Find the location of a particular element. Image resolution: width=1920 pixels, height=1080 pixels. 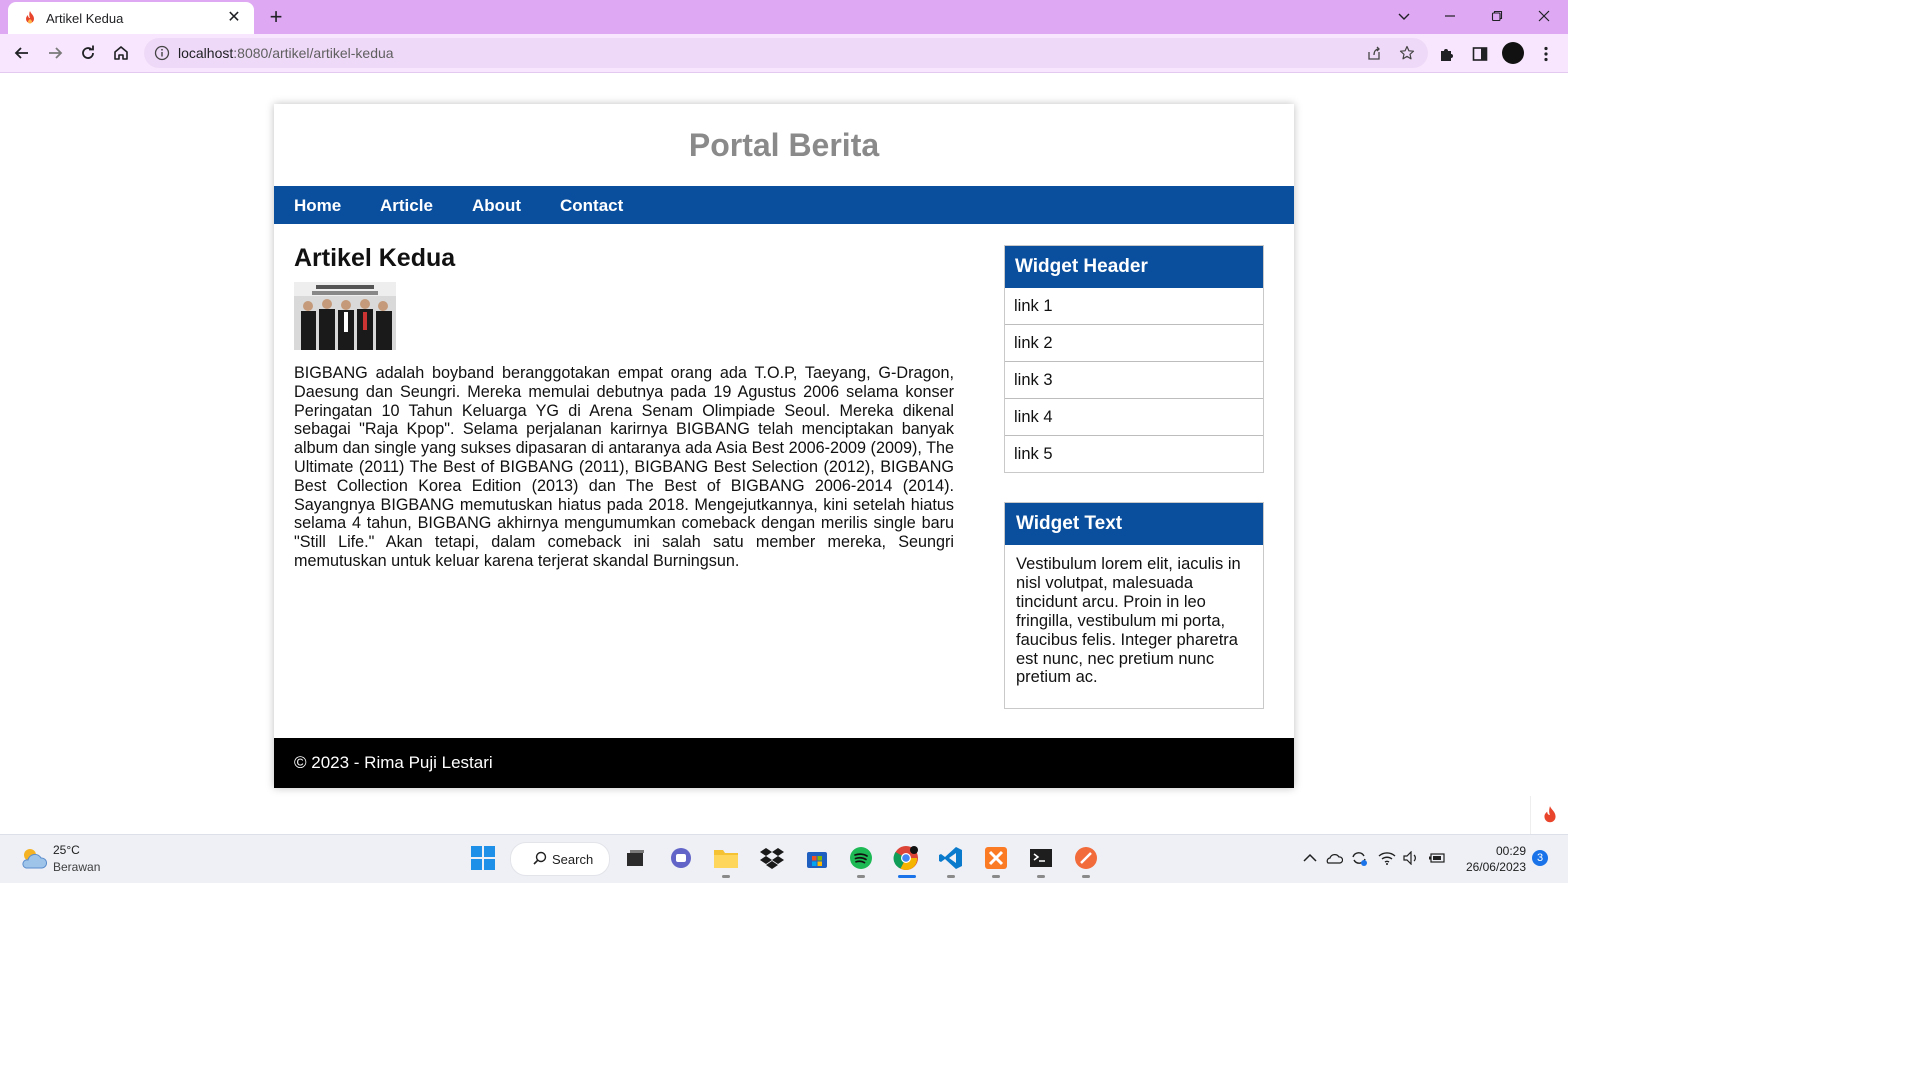

dropbox-button is located at coordinates (772, 858).